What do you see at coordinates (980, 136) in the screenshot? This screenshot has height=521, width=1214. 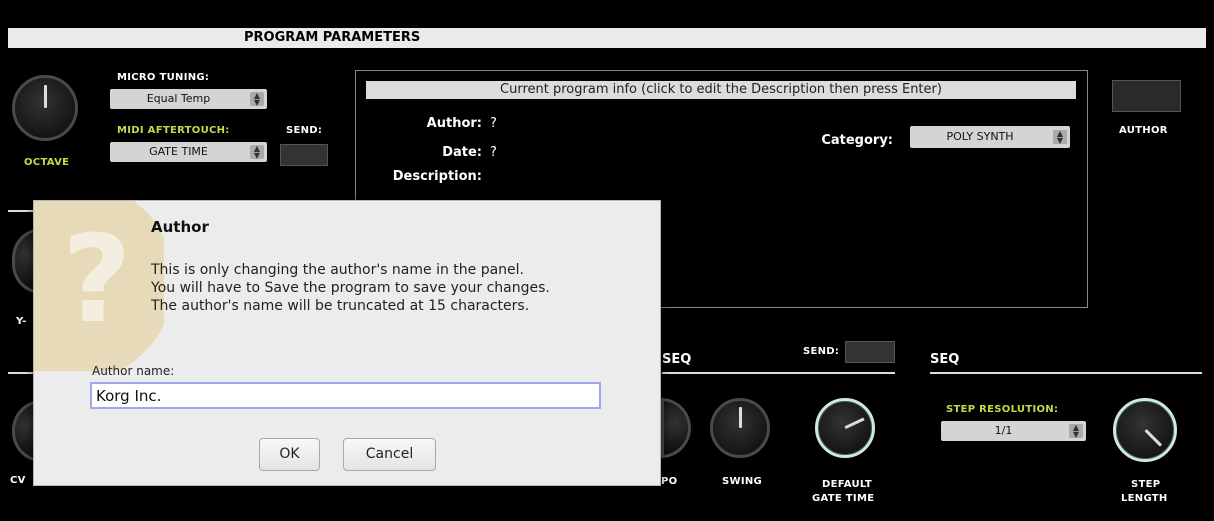 I see `category-value: POLY SYNTH` at bounding box center [980, 136].